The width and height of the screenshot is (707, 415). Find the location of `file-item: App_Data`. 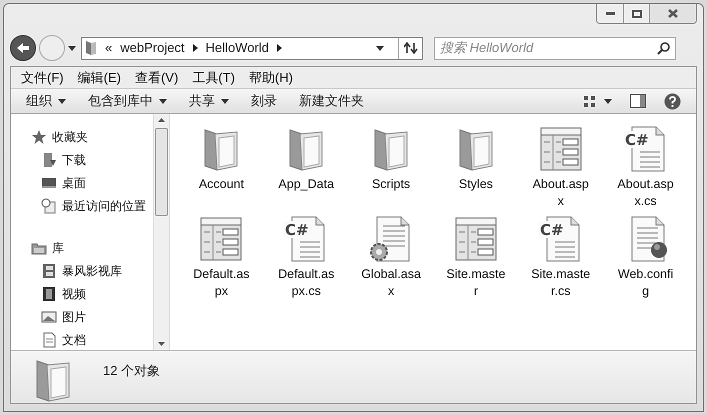

file-item: App_Data is located at coordinates (306, 167).